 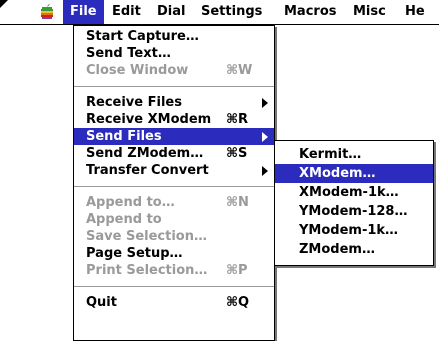 What do you see at coordinates (83, 12) in the screenshot?
I see `menu-file: File` at bounding box center [83, 12].